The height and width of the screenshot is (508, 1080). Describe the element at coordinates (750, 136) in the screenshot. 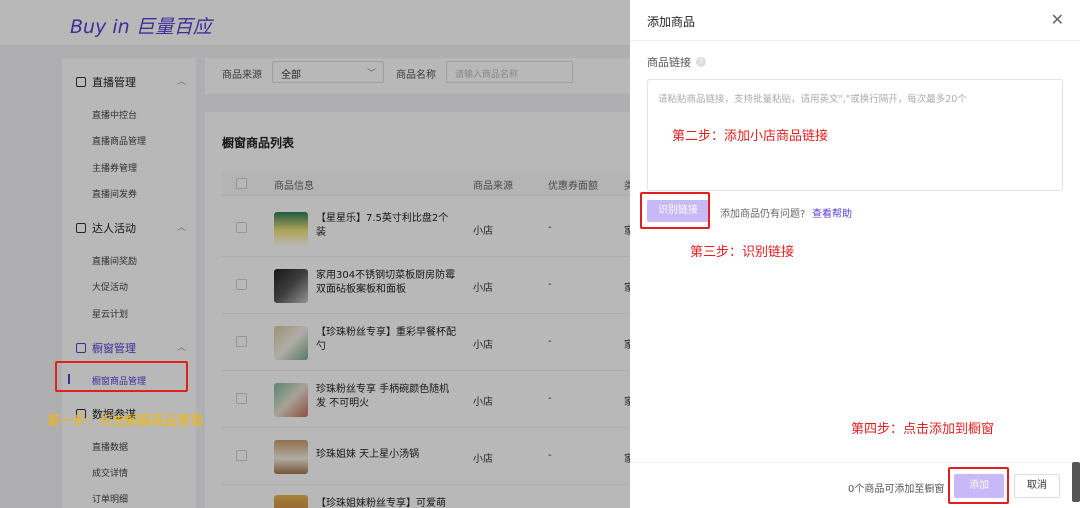

I see `annotation-step2: 第二步：添加小店商品链接` at that location.